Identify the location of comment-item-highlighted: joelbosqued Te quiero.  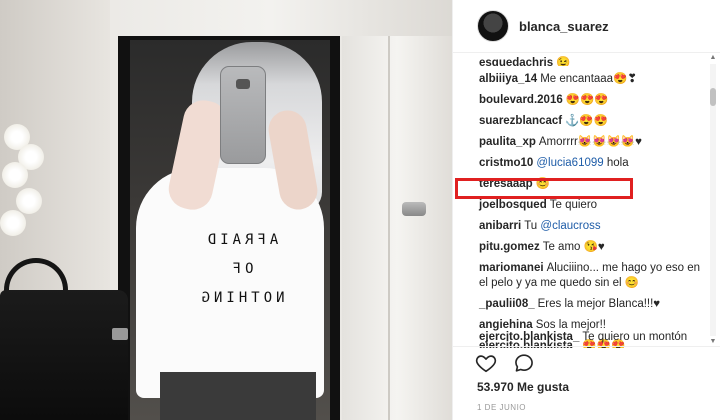
(593, 205).